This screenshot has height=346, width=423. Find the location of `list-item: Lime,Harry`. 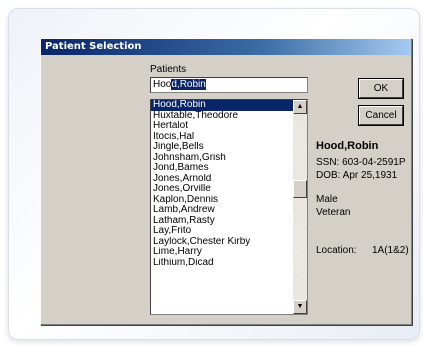

list-item: Lime,Harry is located at coordinates (222, 252).